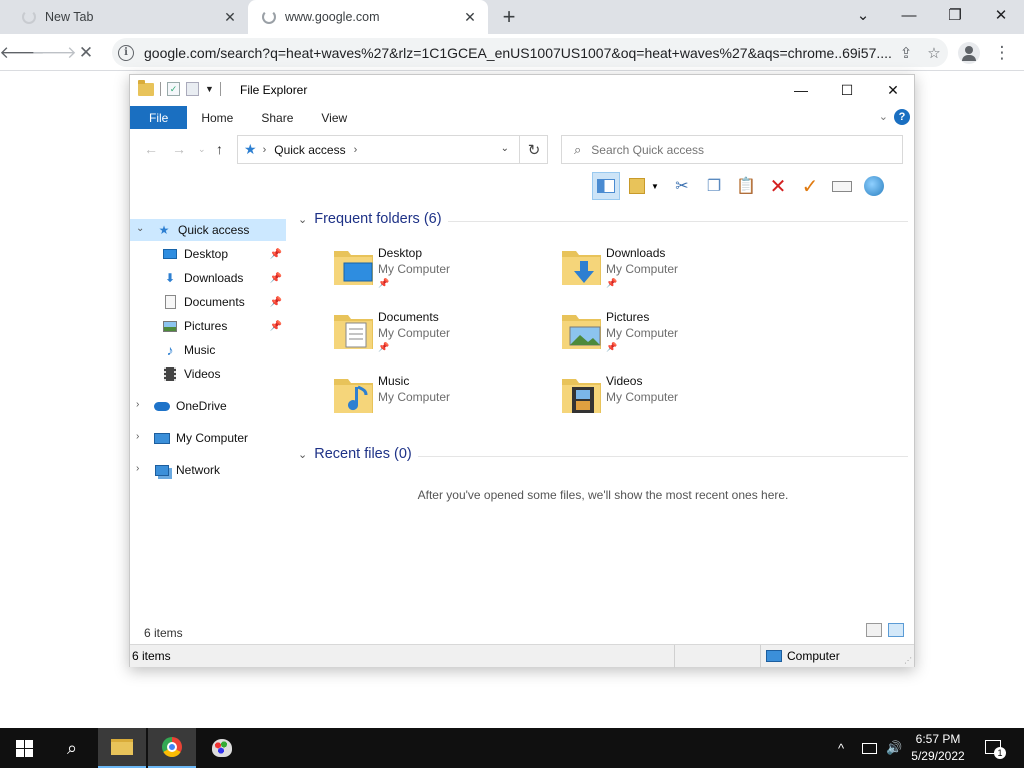  What do you see at coordinates (938, 748) in the screenshot?
I see `clock: 6:57 PM 5/29/2022` at bounding box center [938, 748].